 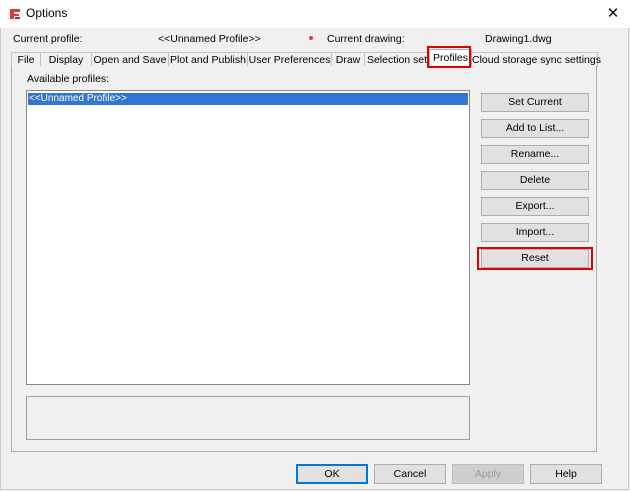 What do you see at coordinates (450, 58) in the screenshot?
I see `tab-profiles: Profiles` at bounding box center [450, 58].